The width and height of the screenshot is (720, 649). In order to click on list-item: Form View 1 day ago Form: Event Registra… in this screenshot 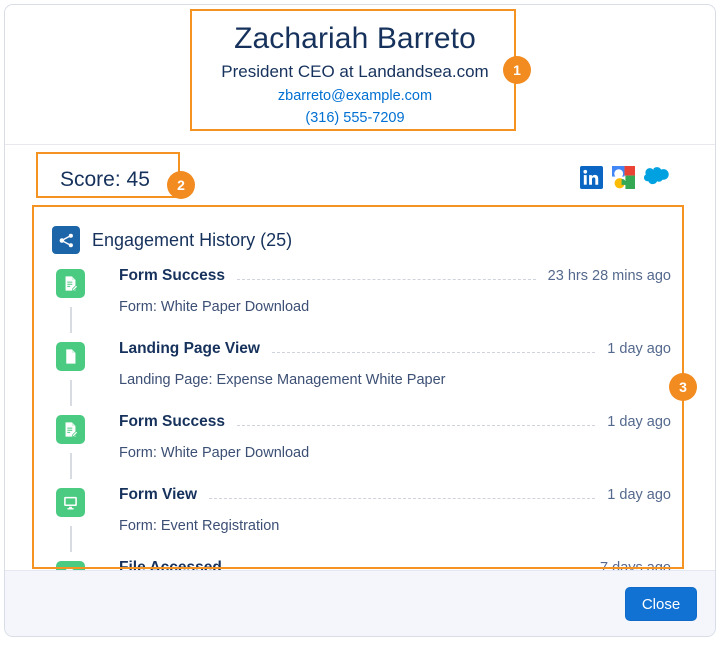, I will do `click(363, 522)`.